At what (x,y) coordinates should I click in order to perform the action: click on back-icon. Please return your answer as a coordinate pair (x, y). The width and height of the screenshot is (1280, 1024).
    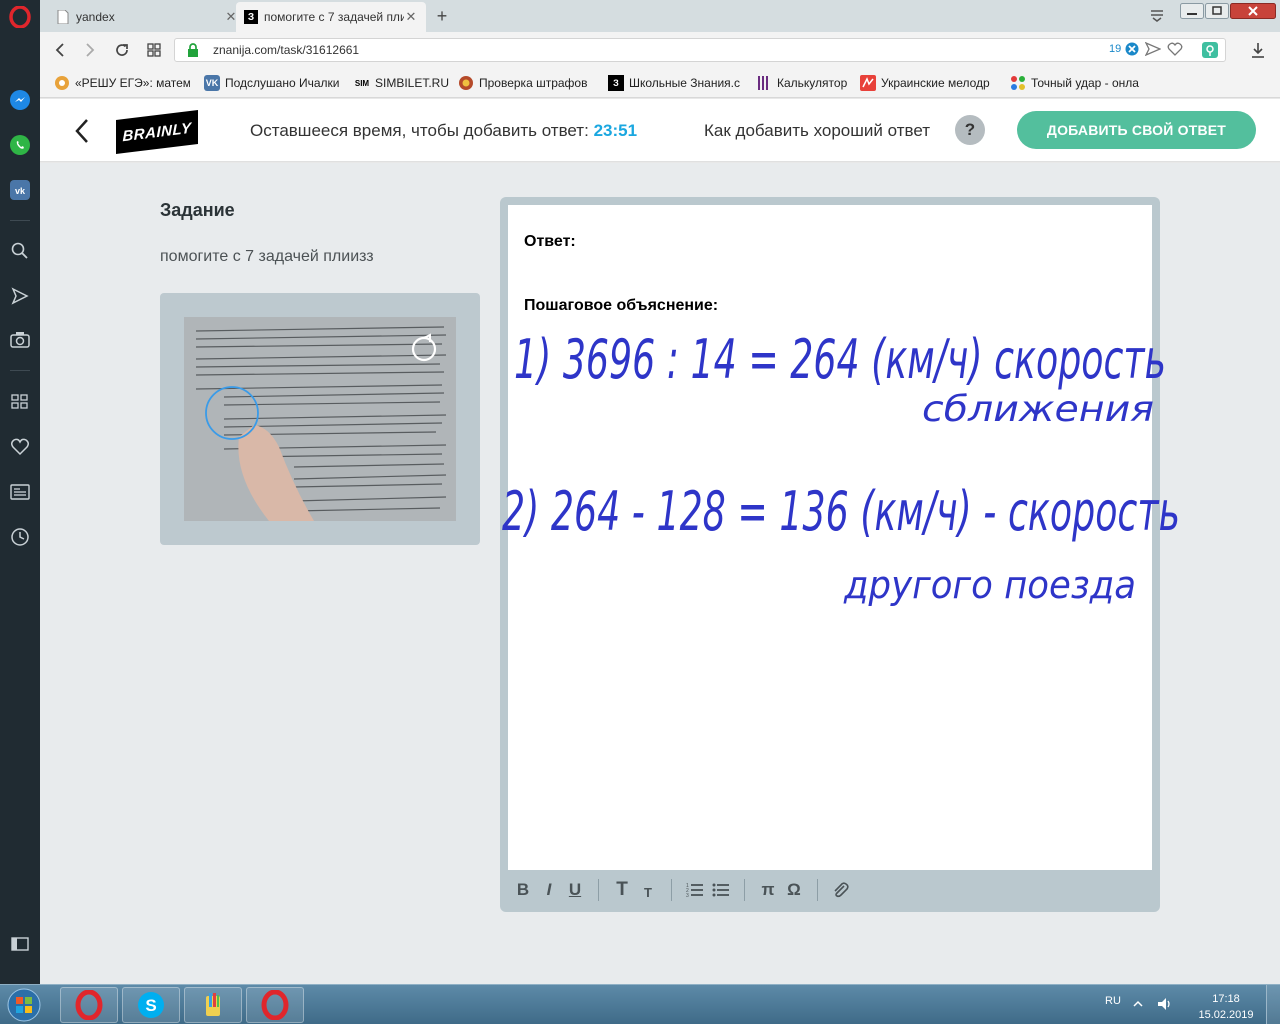
    Looking at the image, I should click on (60, 50).